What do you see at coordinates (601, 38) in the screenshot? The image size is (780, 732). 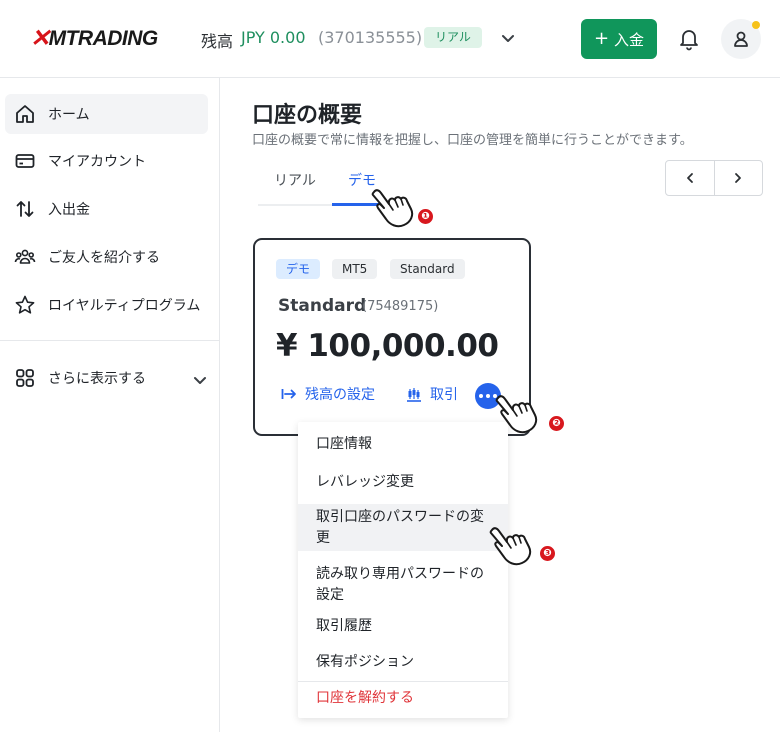 I see `plus-icon: +` at bounding box center [601, 38].